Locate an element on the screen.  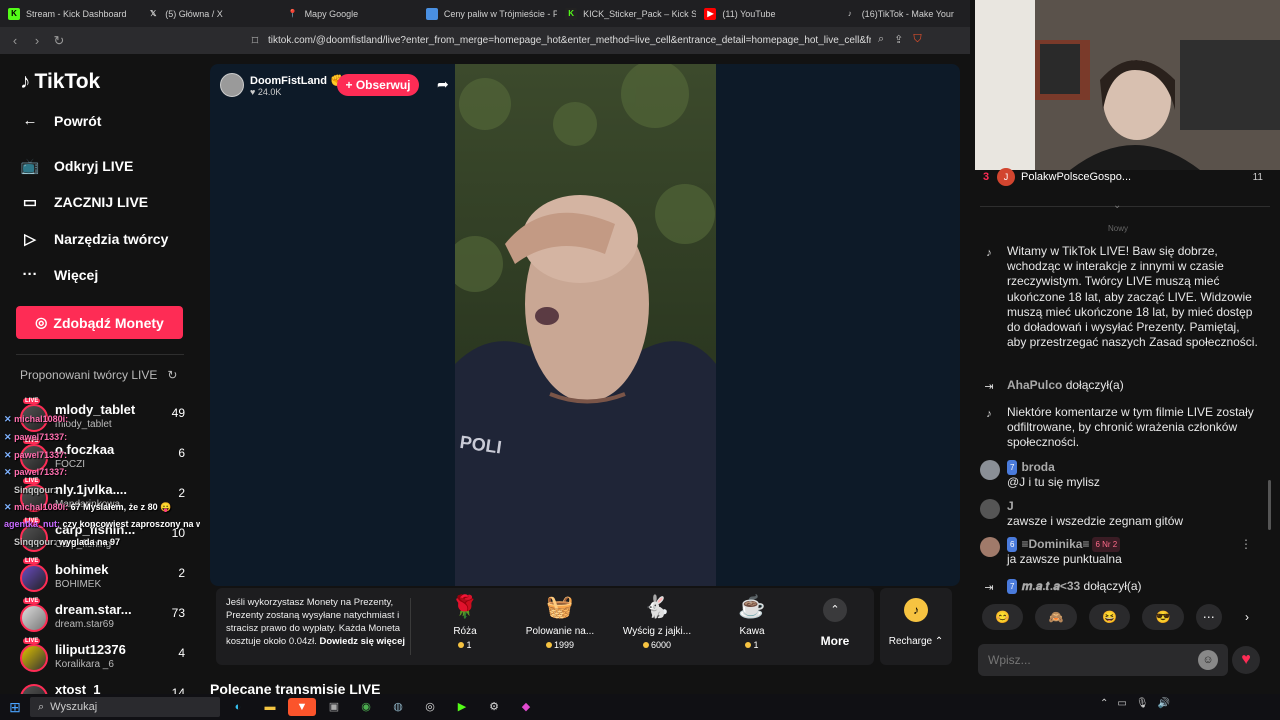
quick-reactions: 😊 🙈 😆 😎 ⋯ is located at coordinates (1102, 617).